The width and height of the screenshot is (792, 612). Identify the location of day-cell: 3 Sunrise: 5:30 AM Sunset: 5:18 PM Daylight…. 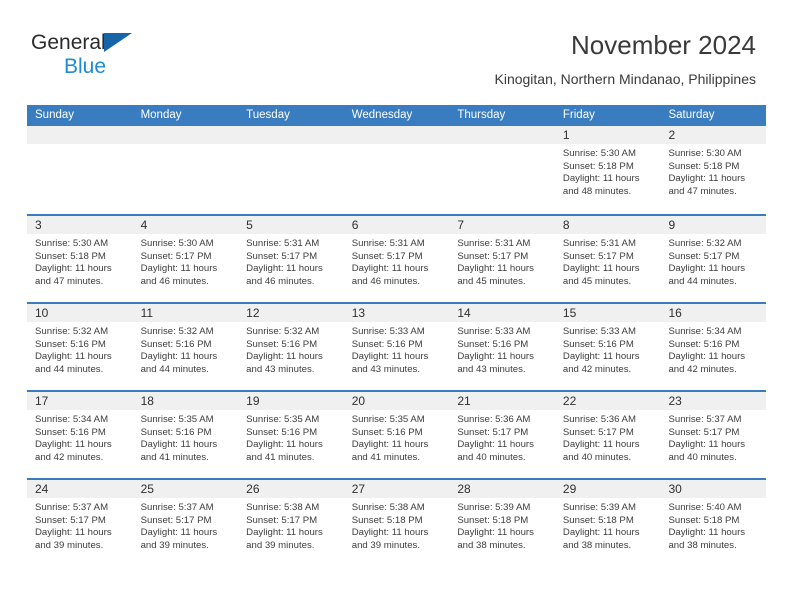
(80, 259).